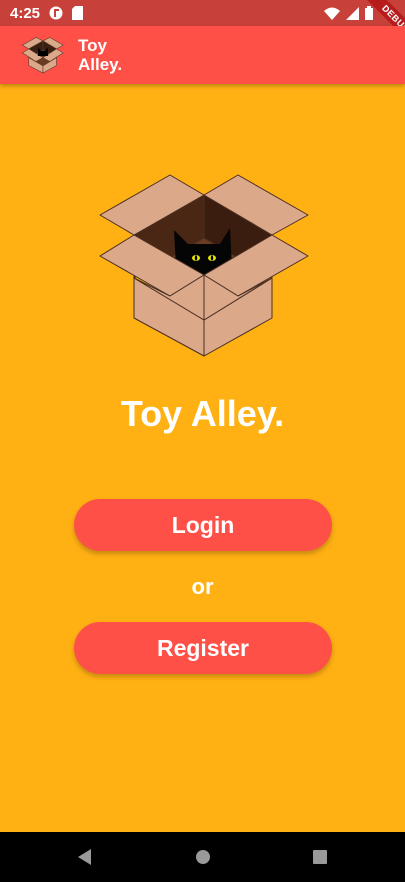 This screenshot has width=405, height=882. What do you see at coordinates (203, 525) in the screenshot?
I see `login-button: Login` at bounding box center [203, 525].